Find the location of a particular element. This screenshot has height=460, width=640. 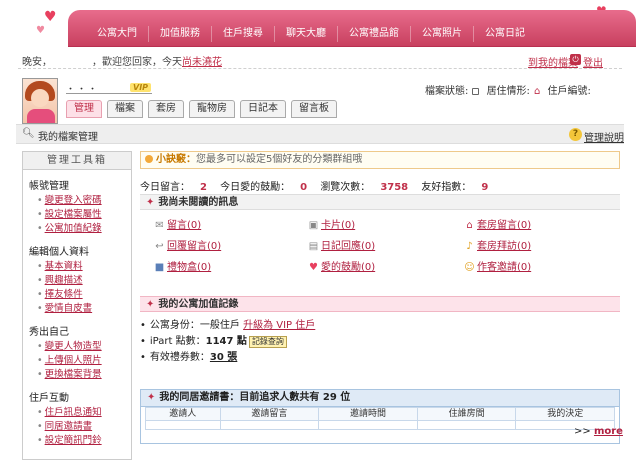

sidebar-item-interests: 興趣描述 is located at coordinates (84, 281).